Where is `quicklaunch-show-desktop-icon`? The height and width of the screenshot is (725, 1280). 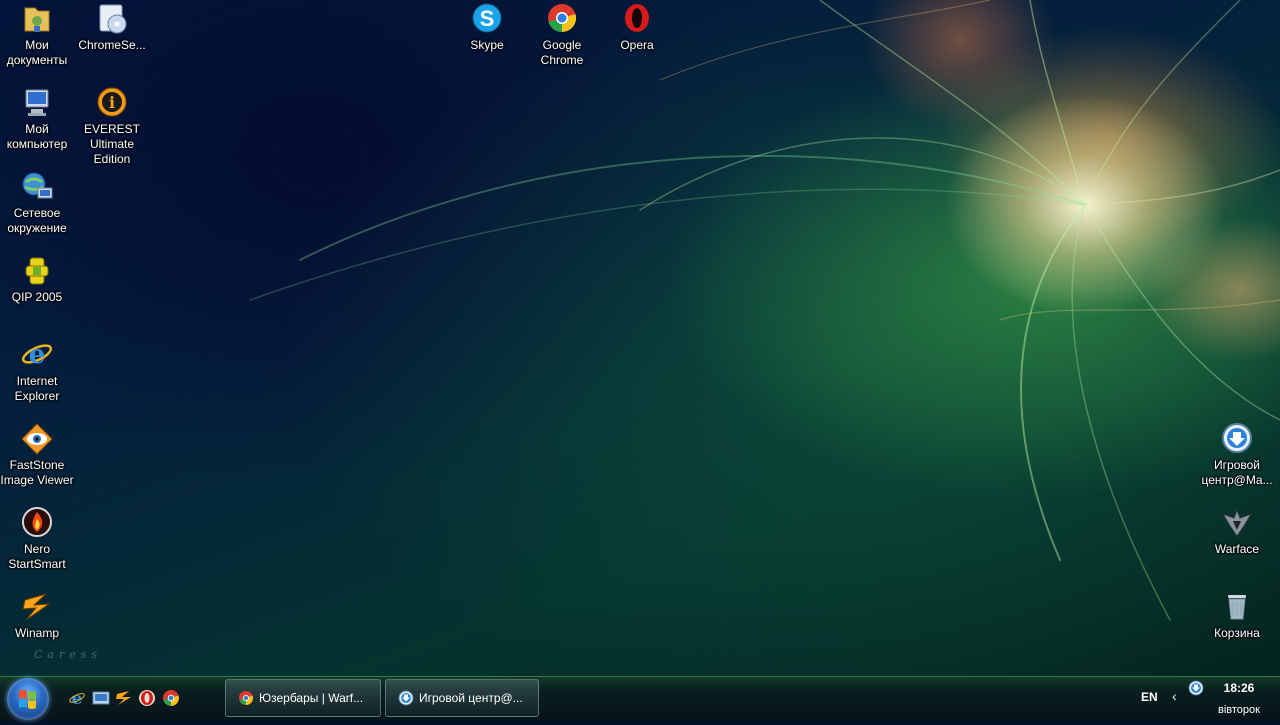 quicklaunch-show-desktop-icon is located at coordinates (101, 698).